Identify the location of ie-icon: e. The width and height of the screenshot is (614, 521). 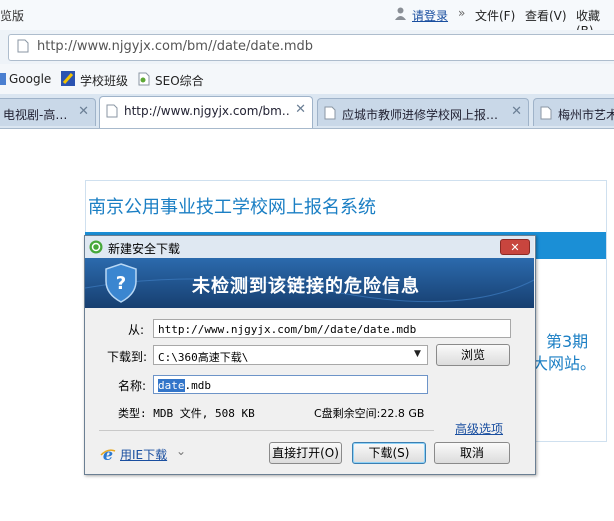
(108, 454).